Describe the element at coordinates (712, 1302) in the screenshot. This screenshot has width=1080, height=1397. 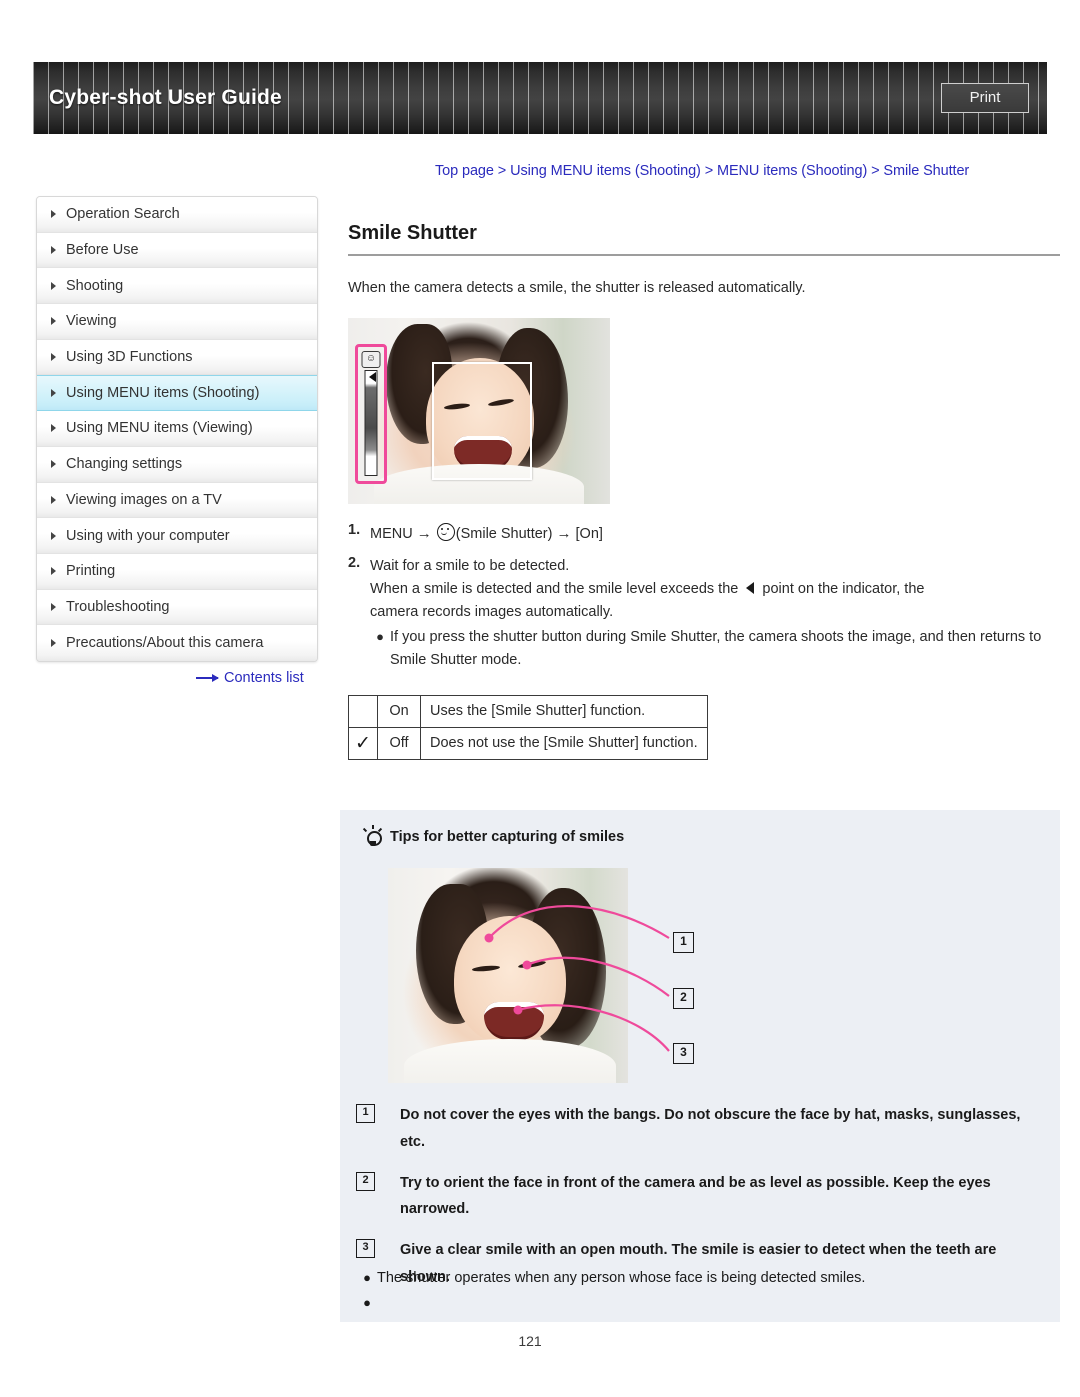
I see `tips-bullet-text` at that location.